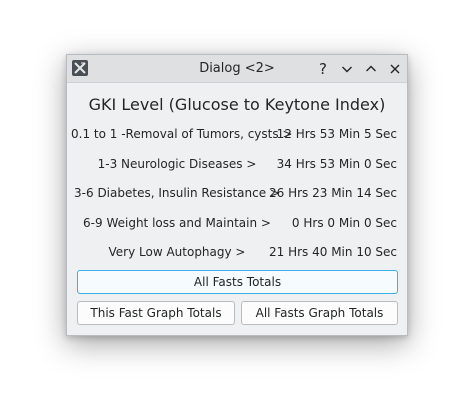 Image resolution: width=473 pixels, height=414 pixels. Describe the element at coordinates (237, 104) in the screenshot. I see `gki-heading: GKI Level (Glucose to Keytone Index)` at that location.